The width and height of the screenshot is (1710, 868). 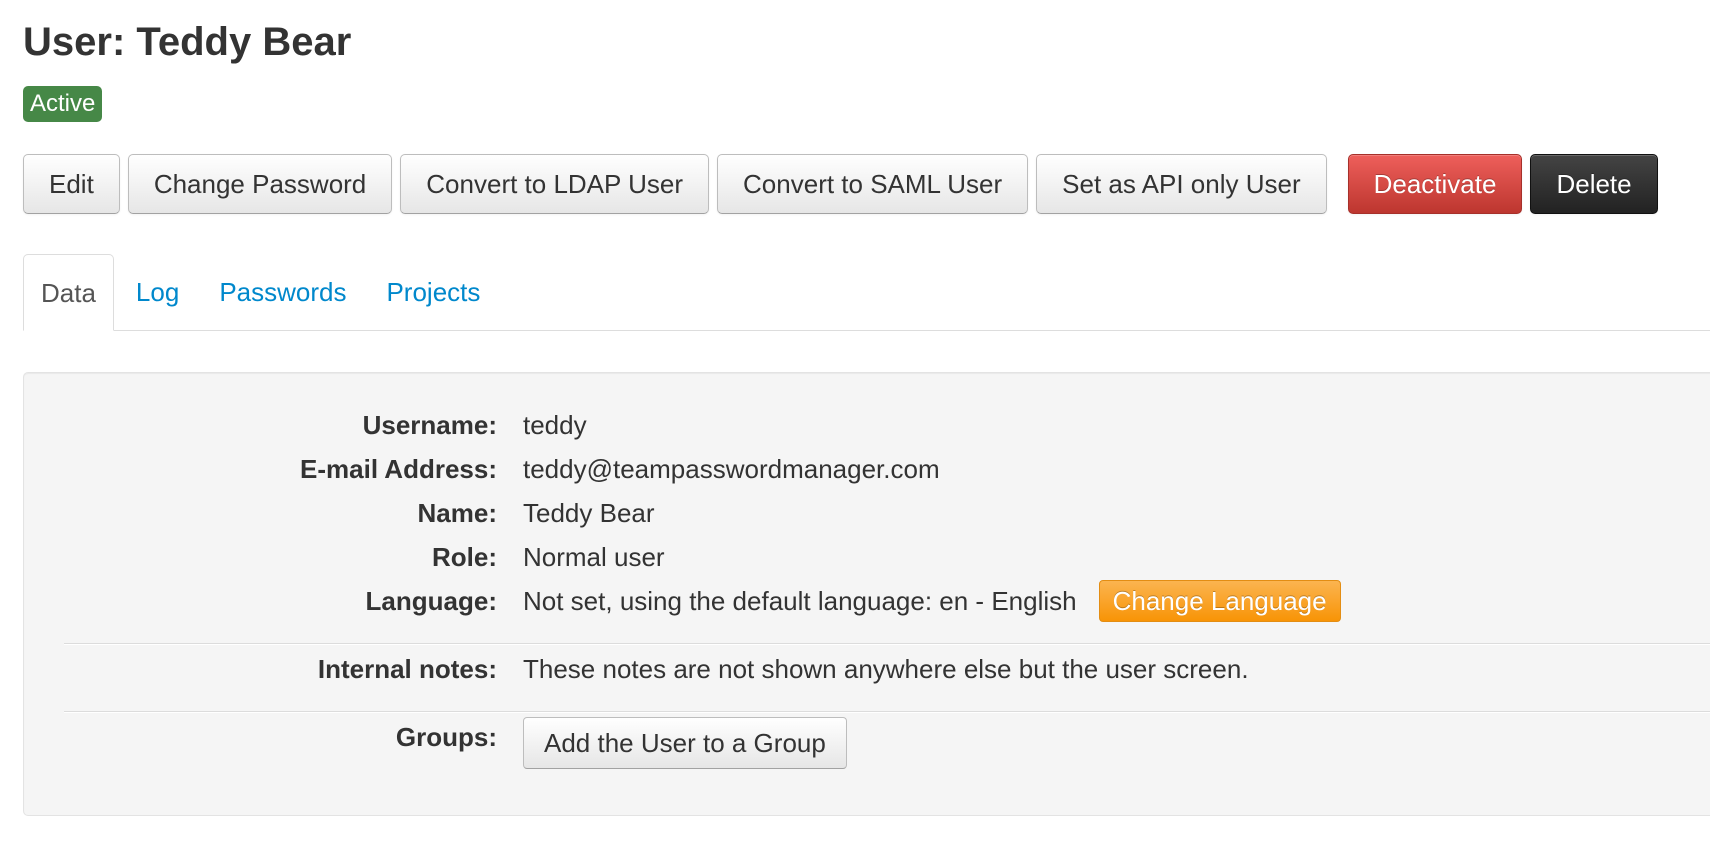 I want to click on name-value: Teddy Bear, so click(x=589, y=513).